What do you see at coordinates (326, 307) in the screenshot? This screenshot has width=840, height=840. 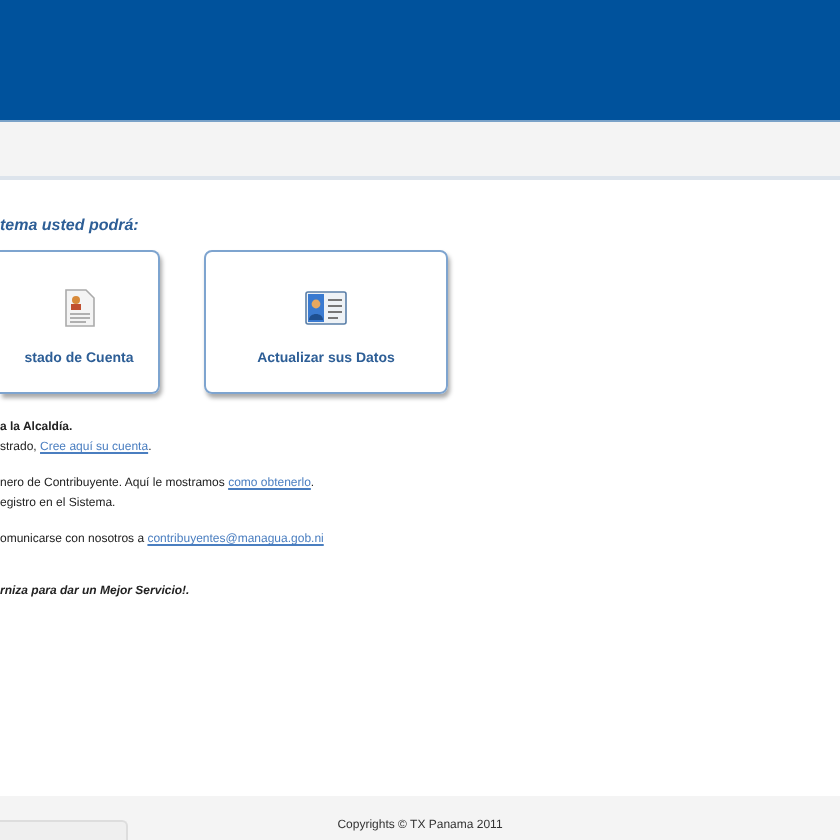 I see `id-card-icon` at bounding box center [326, 307].